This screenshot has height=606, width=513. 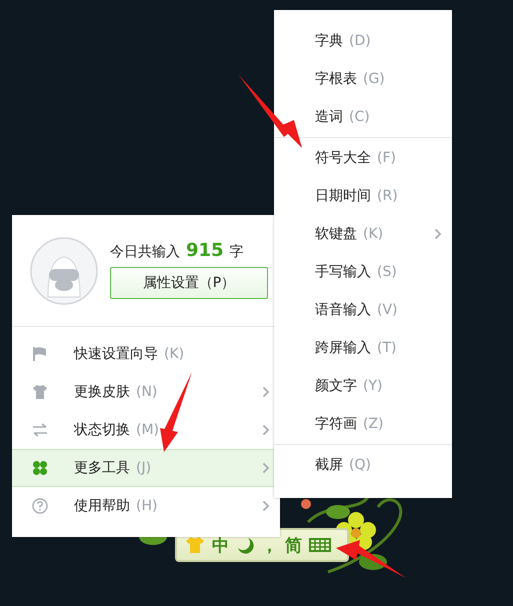 I want to click on flag-icon, so click(x=40, y=354).